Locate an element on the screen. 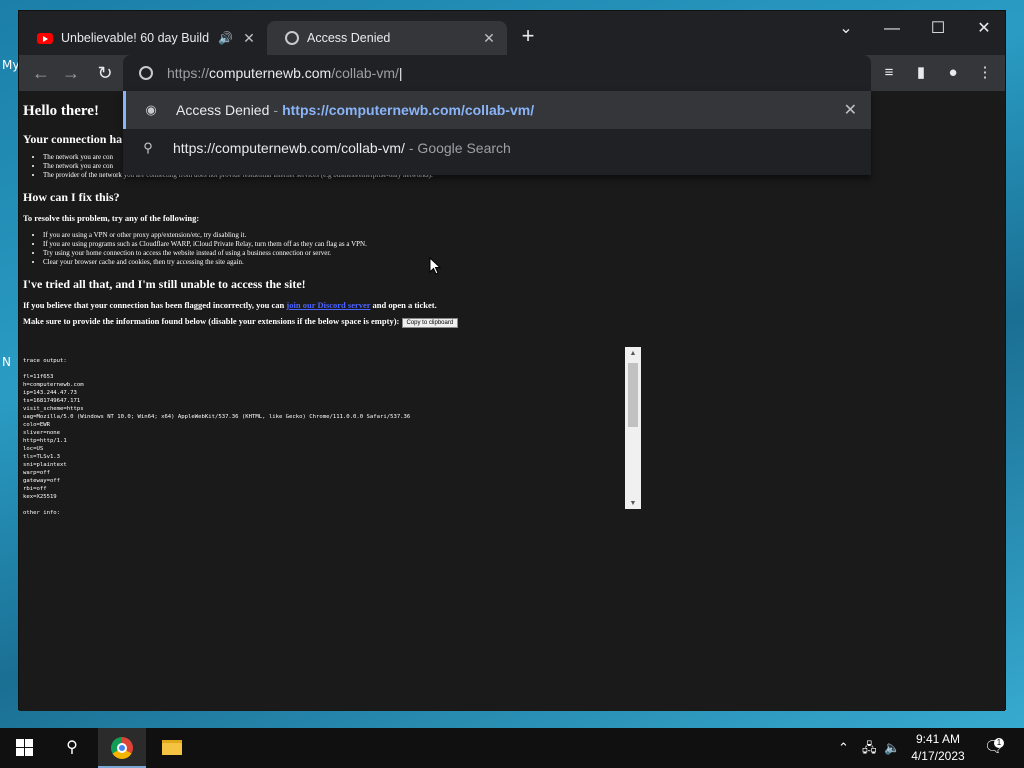 Image resolution: width=1024 pixels, height=768 pixels. folder-icon is located at coordinates (172, 748).